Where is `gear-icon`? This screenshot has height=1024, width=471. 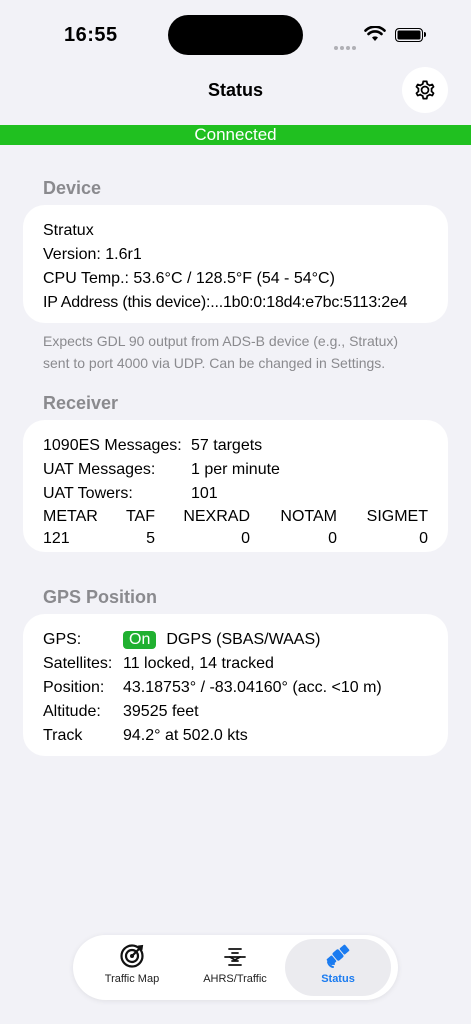
gear-icon is located at coordinates (425, 90).